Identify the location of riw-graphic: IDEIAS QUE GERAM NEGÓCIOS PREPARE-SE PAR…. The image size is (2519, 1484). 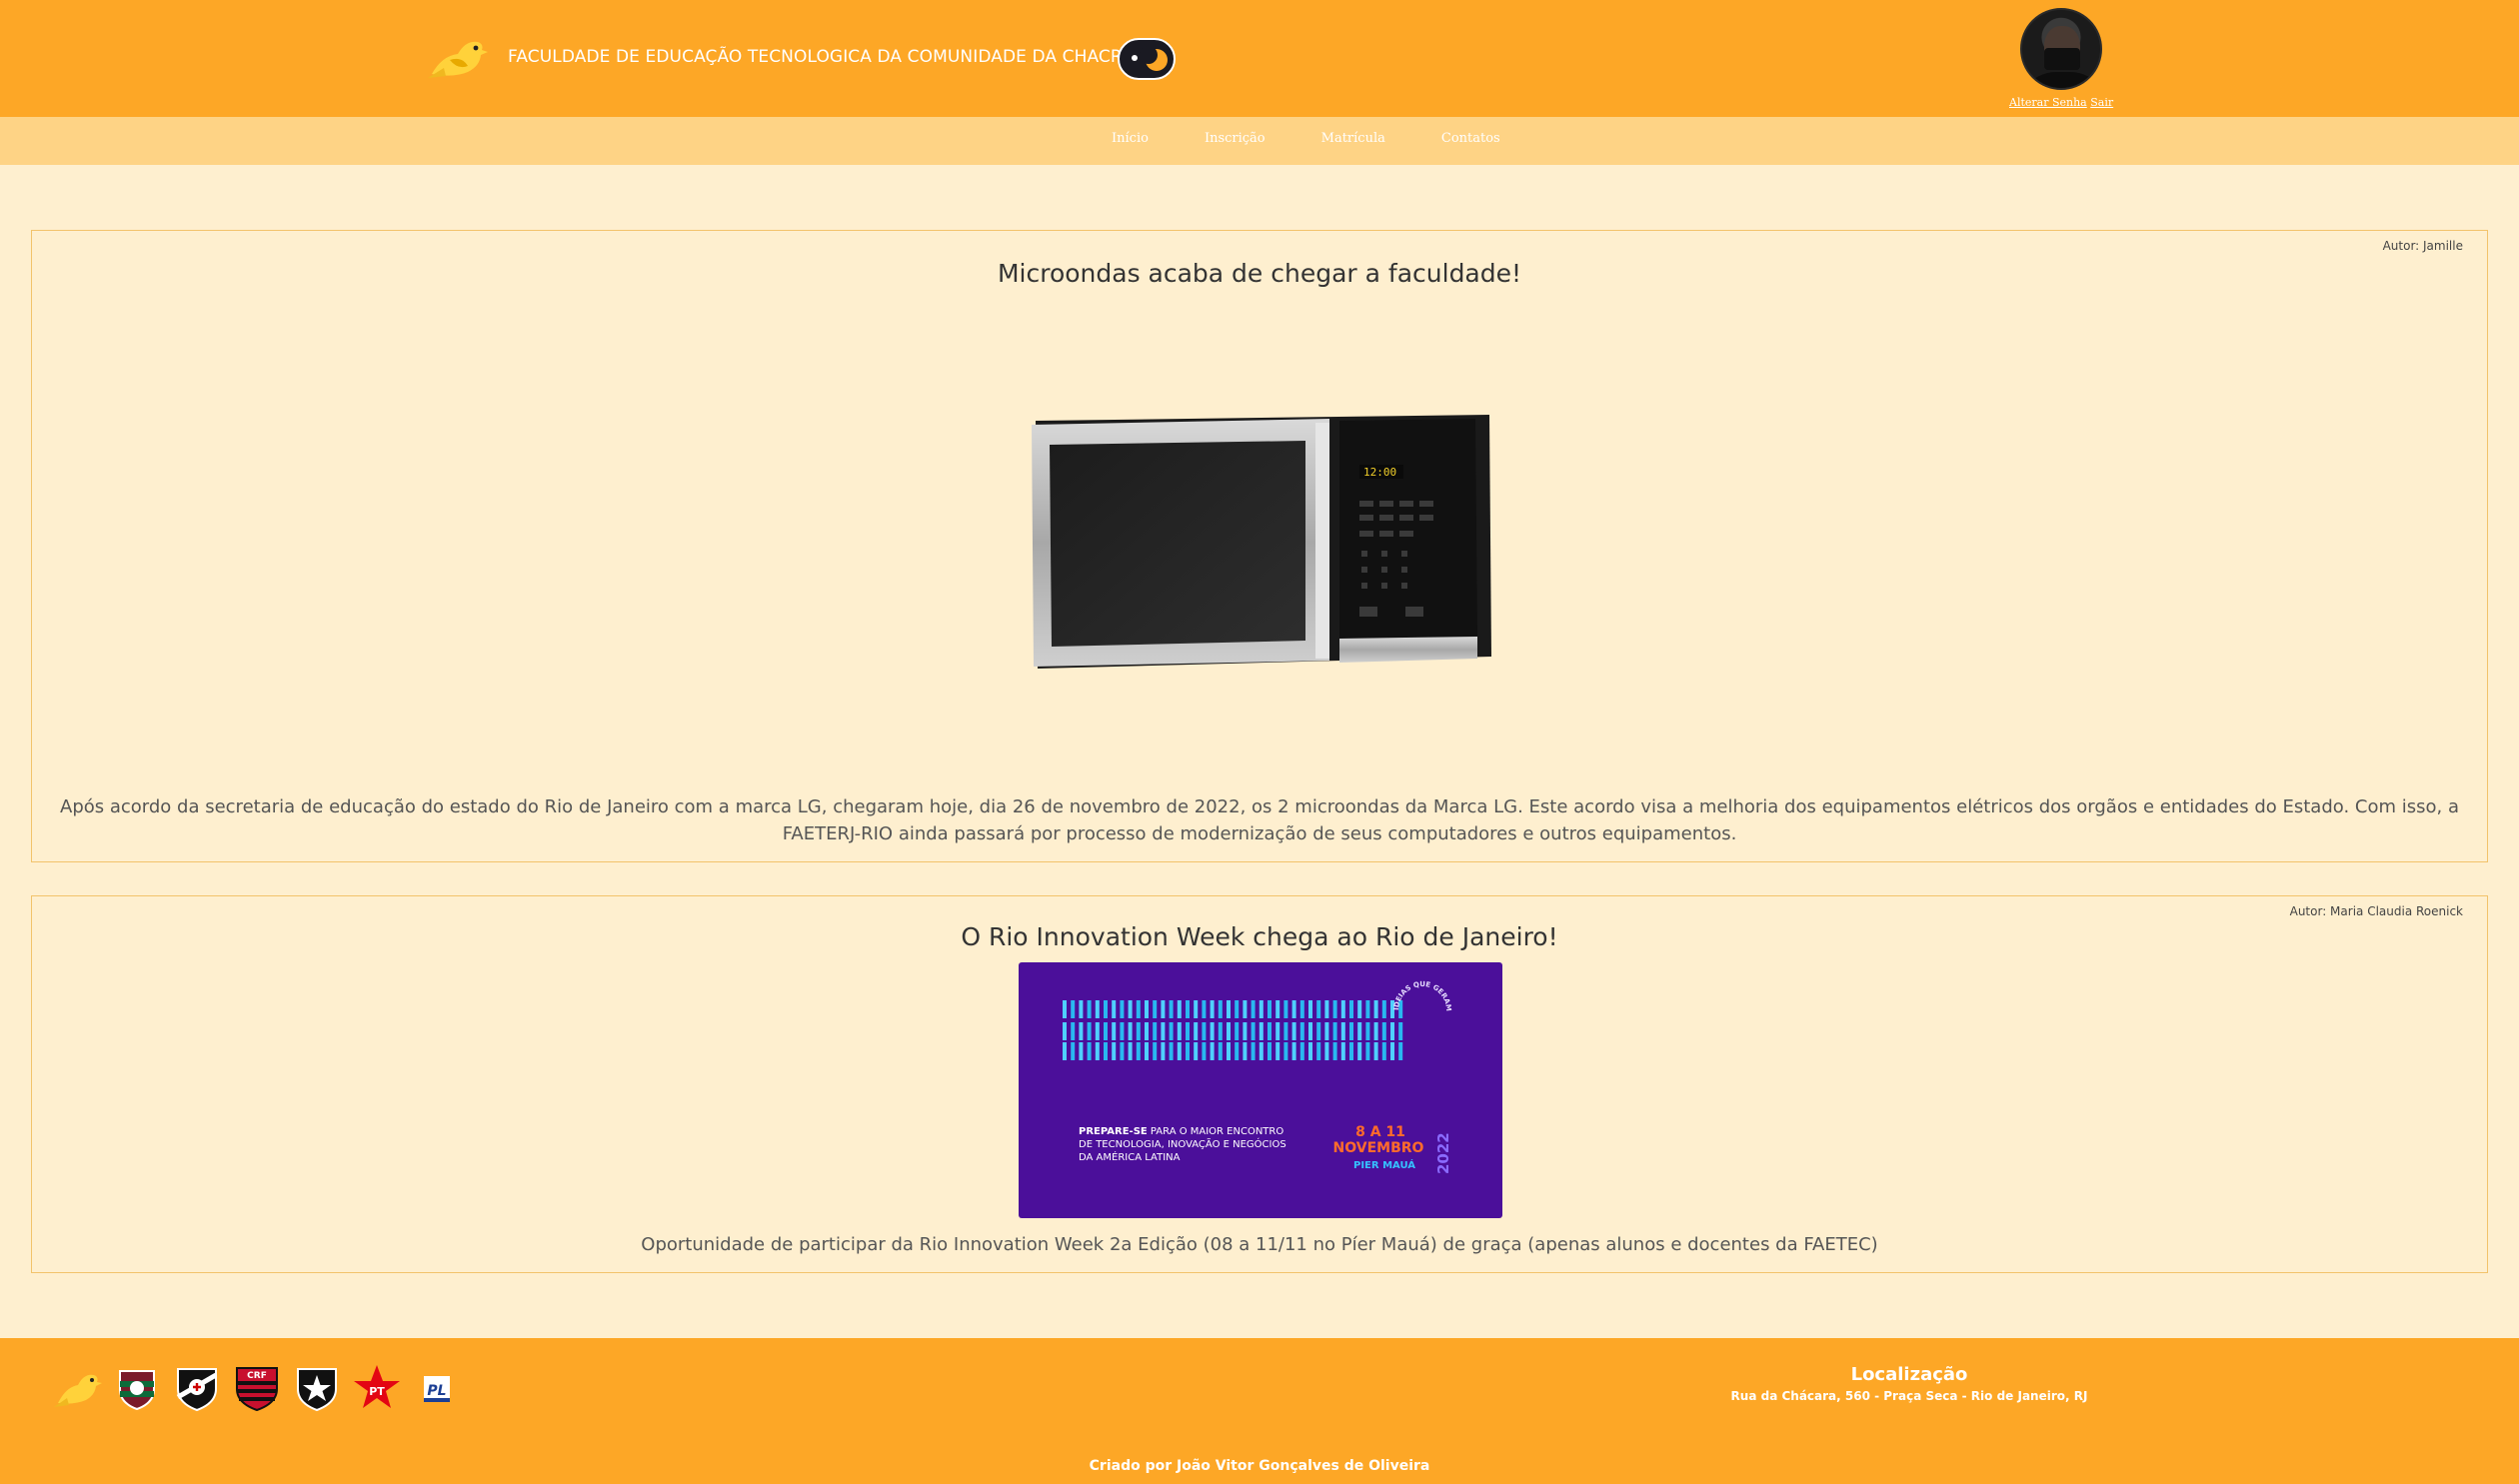
(1235, 1068).